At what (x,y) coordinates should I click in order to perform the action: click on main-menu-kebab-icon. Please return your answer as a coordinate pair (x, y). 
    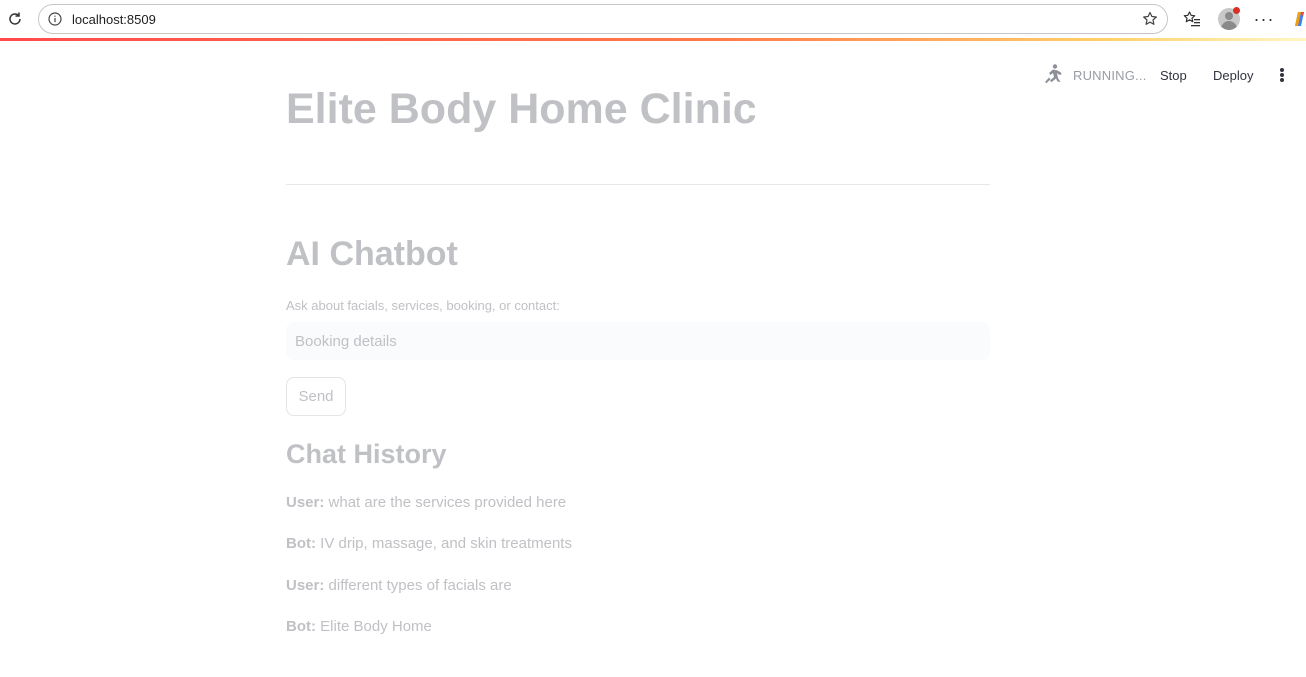
    Looking at the image, I should click on (1282, 75).